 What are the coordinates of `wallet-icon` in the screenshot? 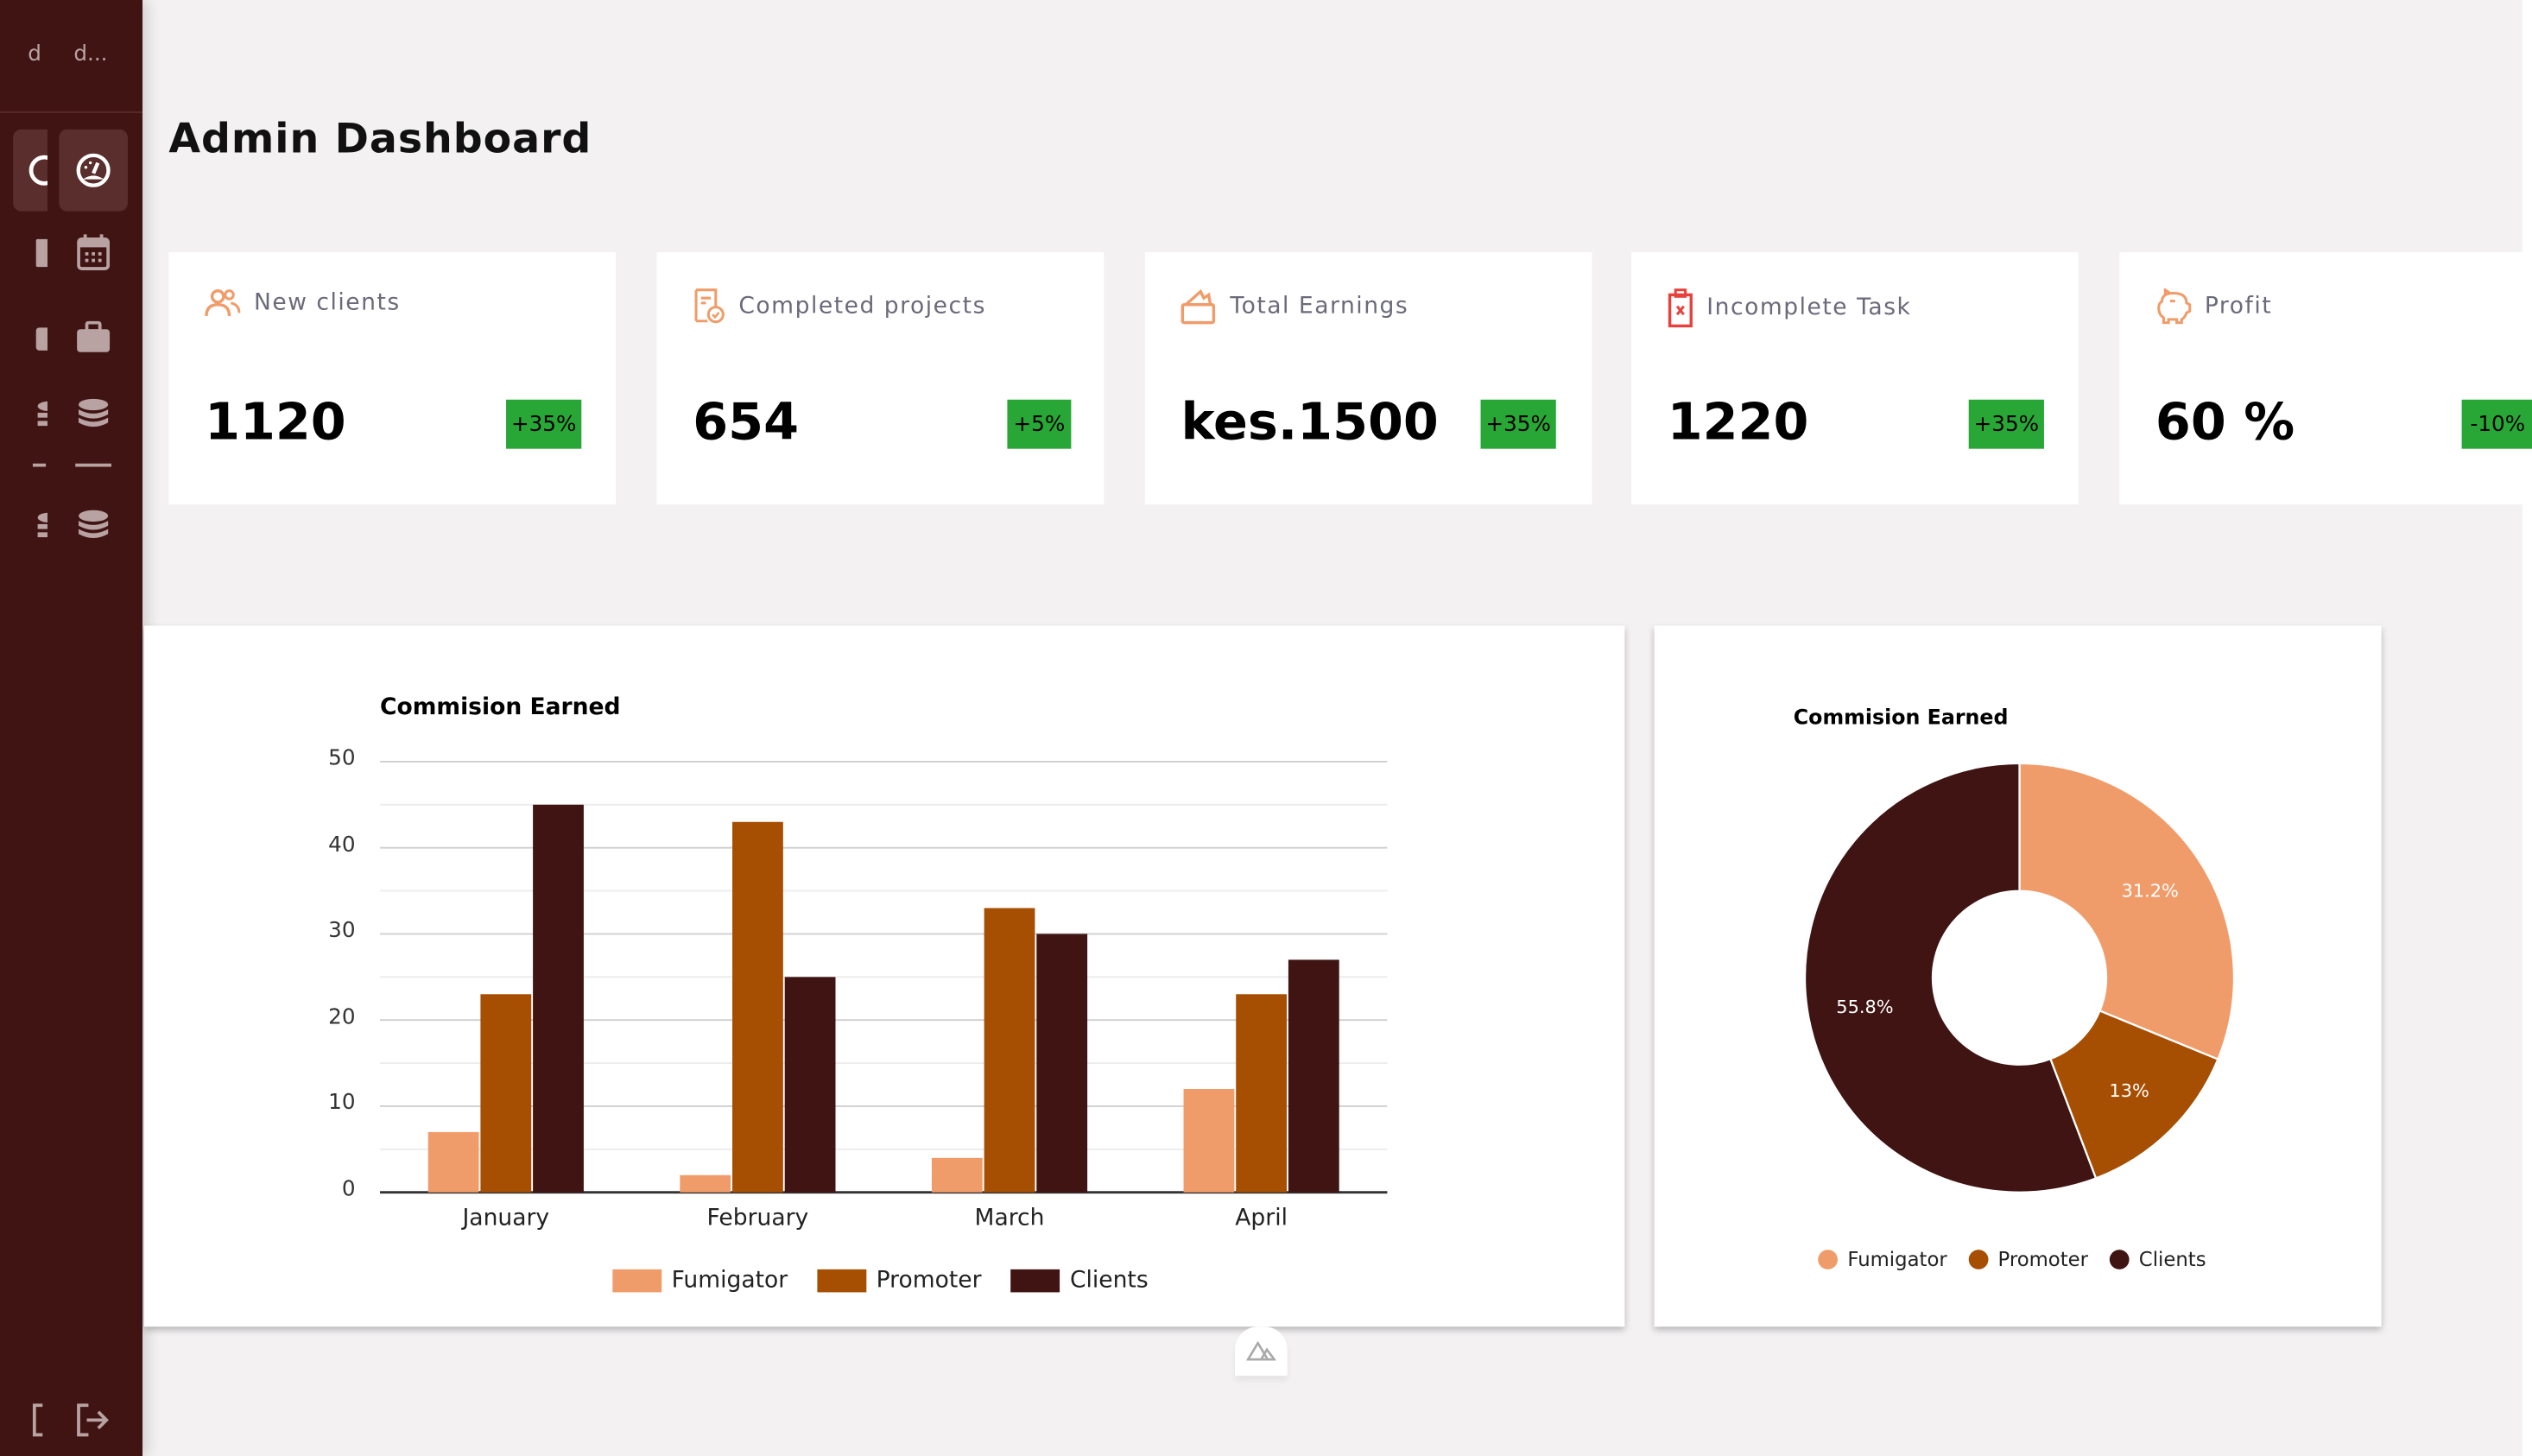 It's located at (1198, 306).